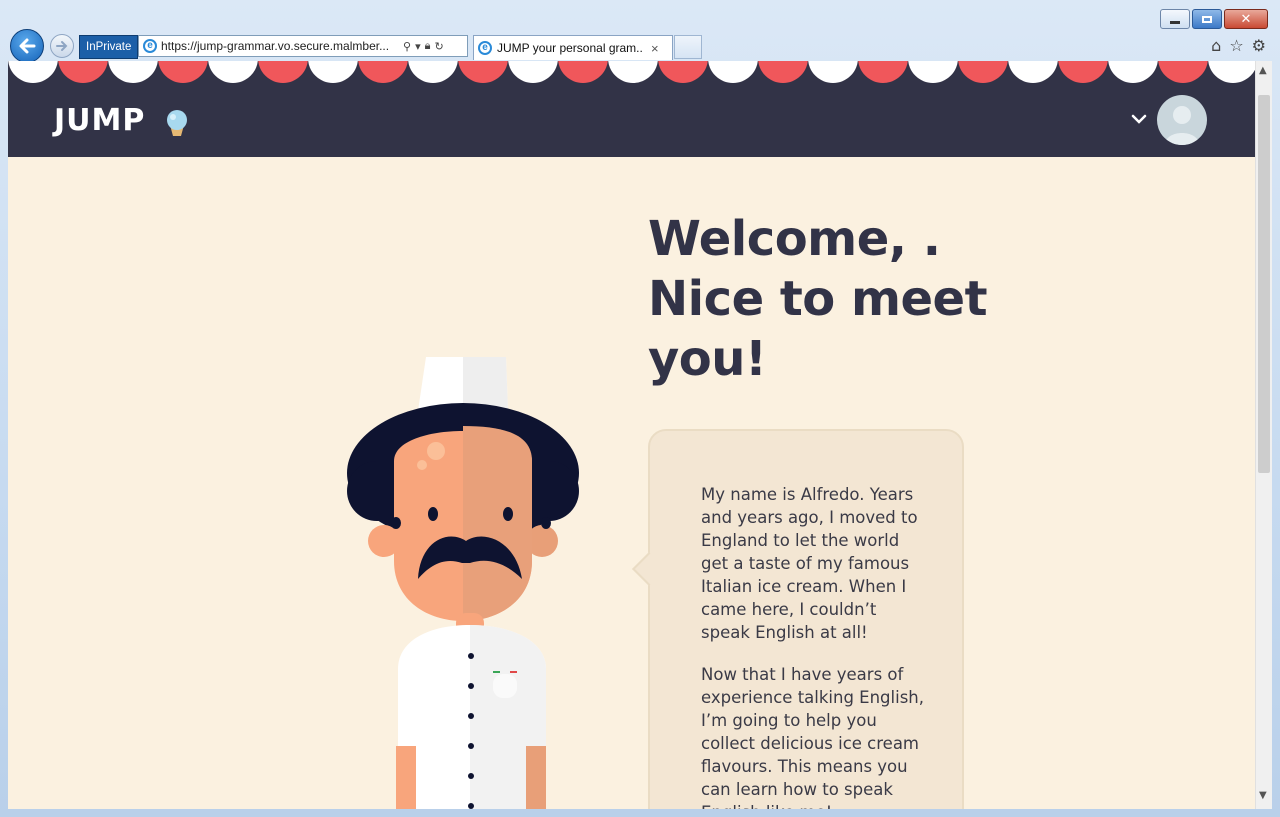 The height and width of the screenshot is (817, 1280). I want to click on ice-cream-logo-icon, so click(177, 123).